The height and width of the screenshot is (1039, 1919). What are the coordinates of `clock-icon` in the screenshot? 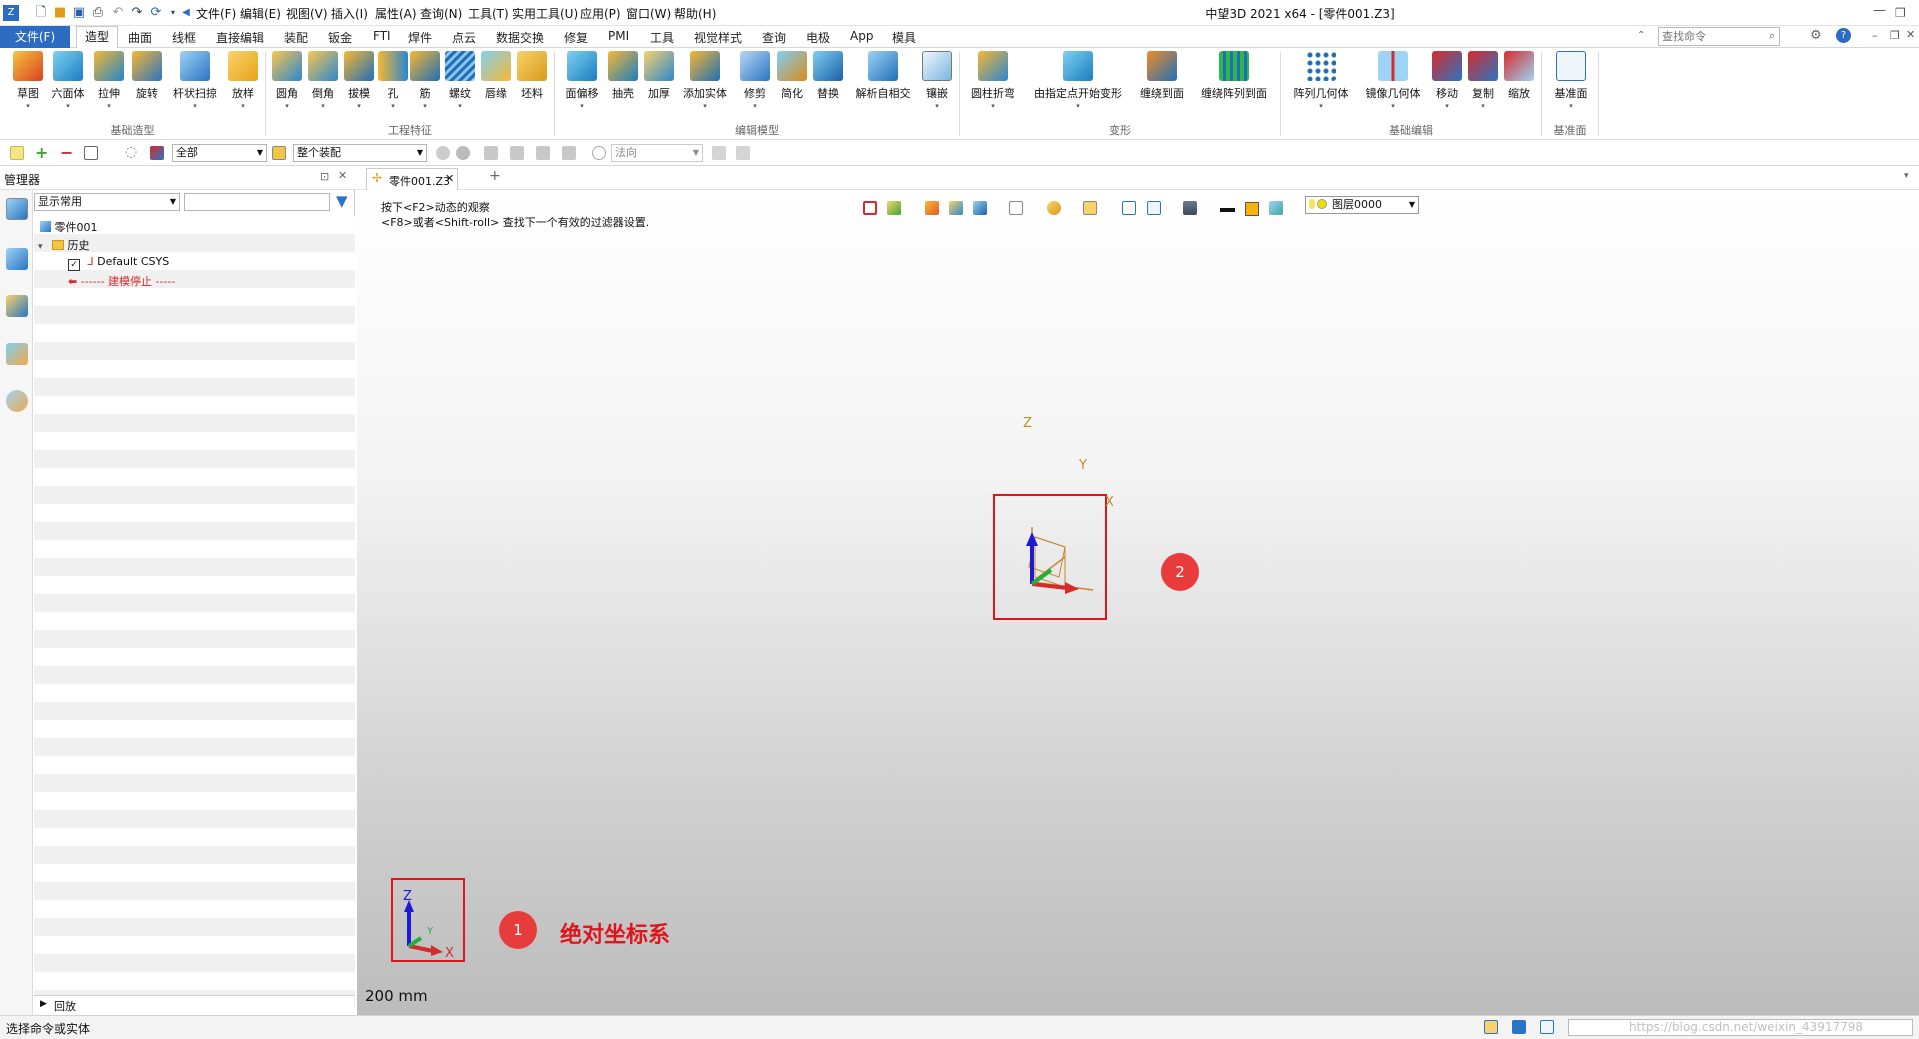 It's located at (599, 153).